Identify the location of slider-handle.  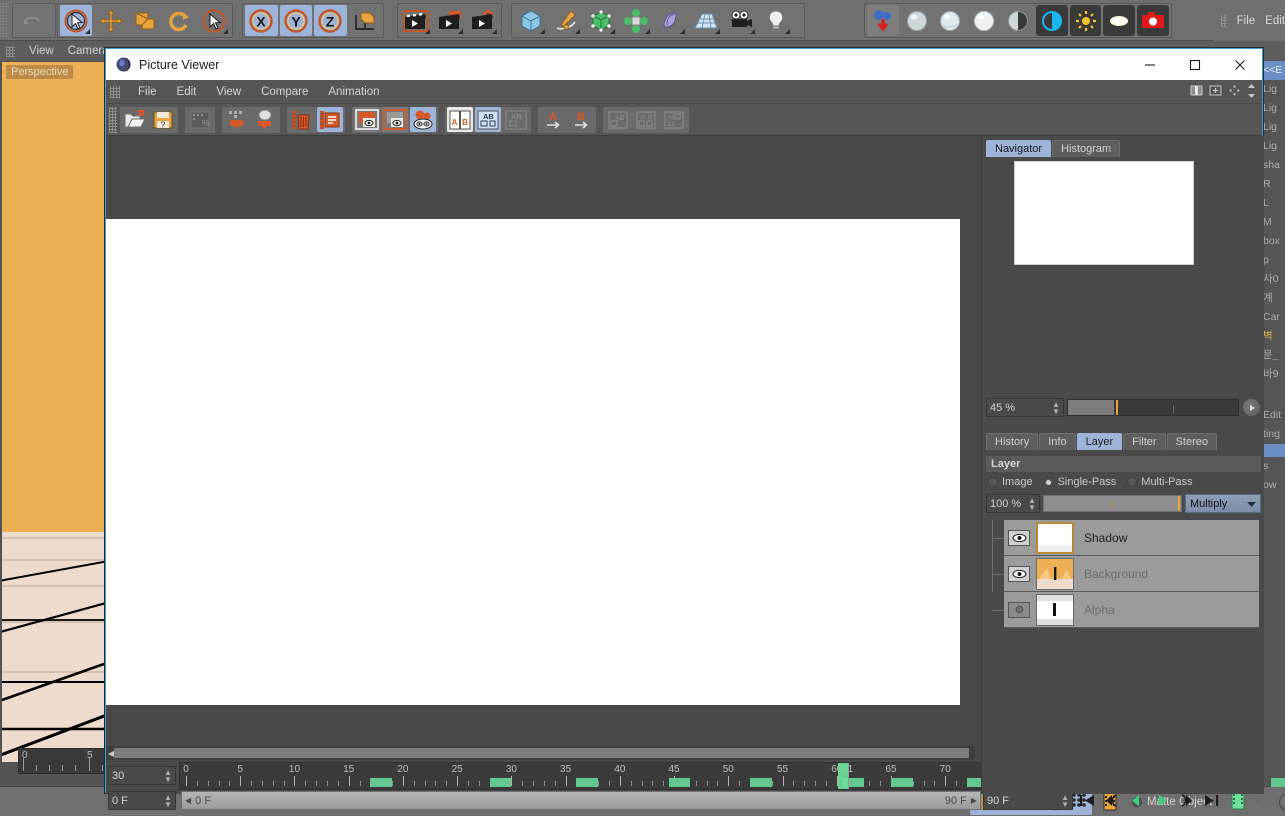
(1116, 407).